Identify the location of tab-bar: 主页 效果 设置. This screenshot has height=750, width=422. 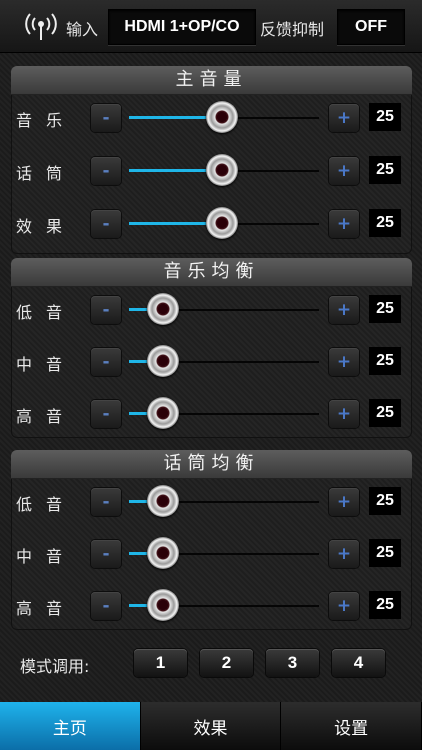
(211, 726).